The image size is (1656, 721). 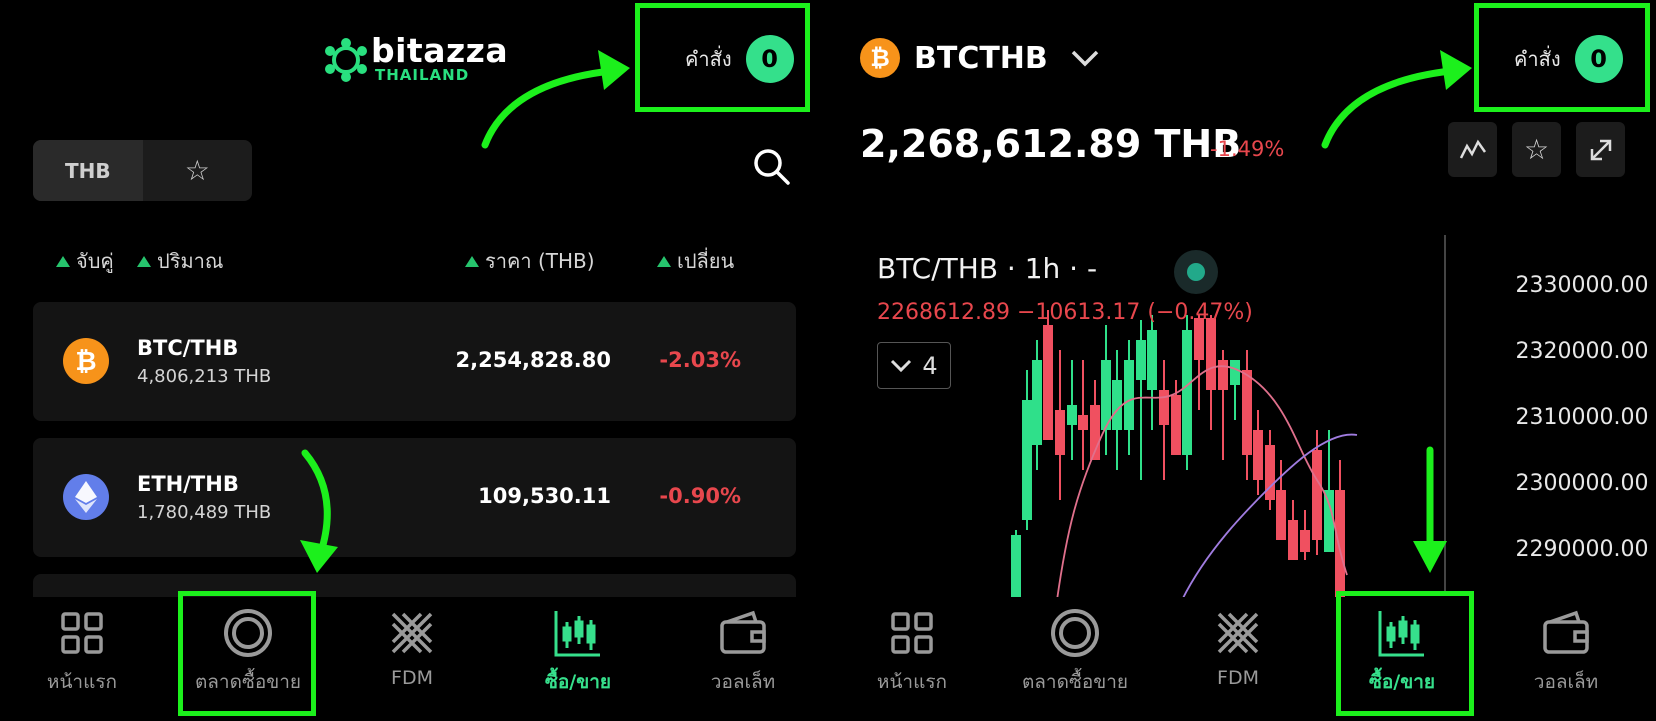 I want to click on highlight-box-market, so click(x=247, y=653).